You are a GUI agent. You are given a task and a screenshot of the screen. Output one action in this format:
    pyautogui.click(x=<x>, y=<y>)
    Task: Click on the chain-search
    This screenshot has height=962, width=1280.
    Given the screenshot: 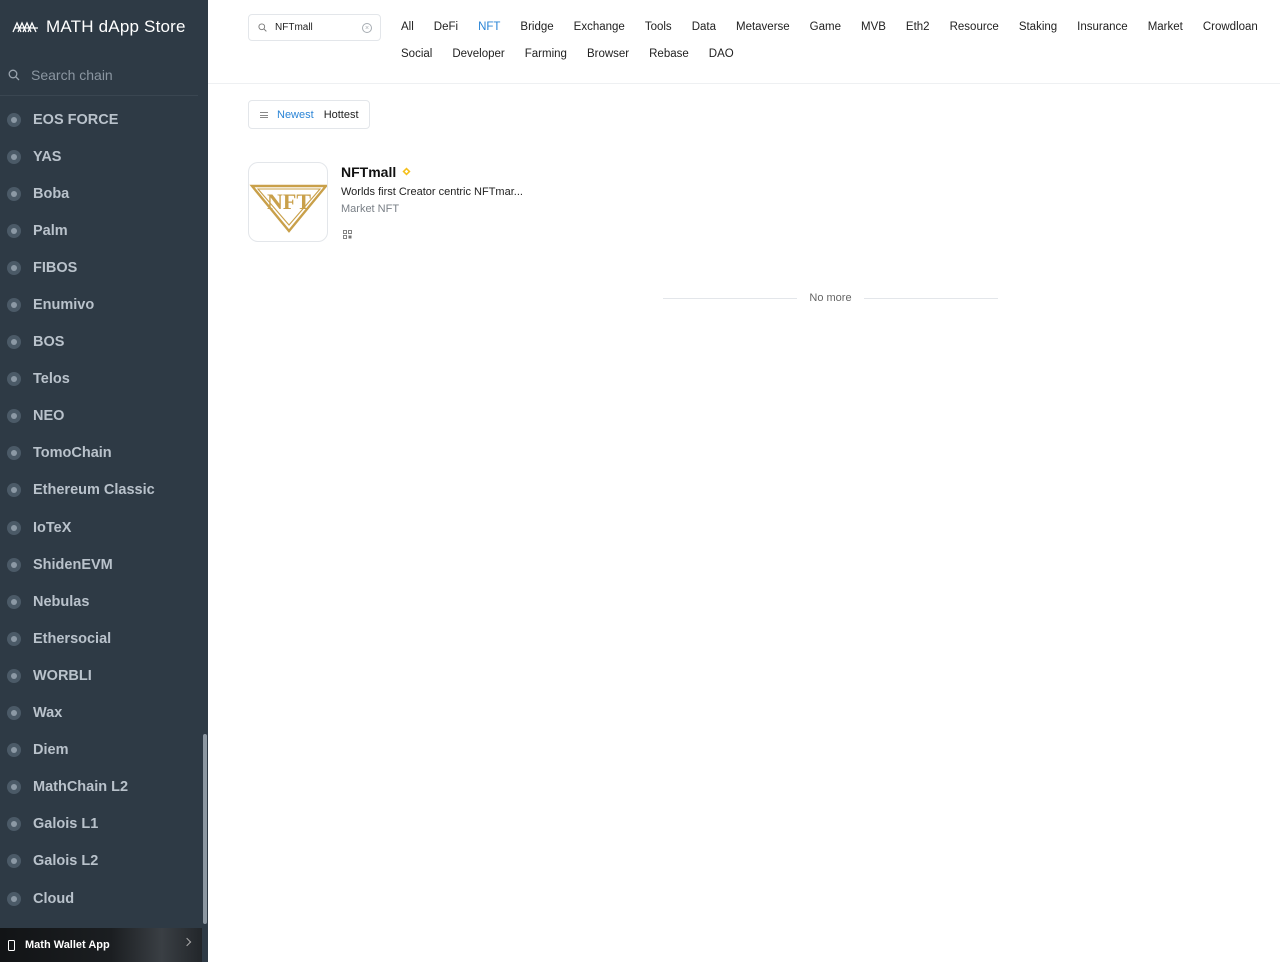 What is the action you would take?
    pyautogui.click(x=99, y=75)
    